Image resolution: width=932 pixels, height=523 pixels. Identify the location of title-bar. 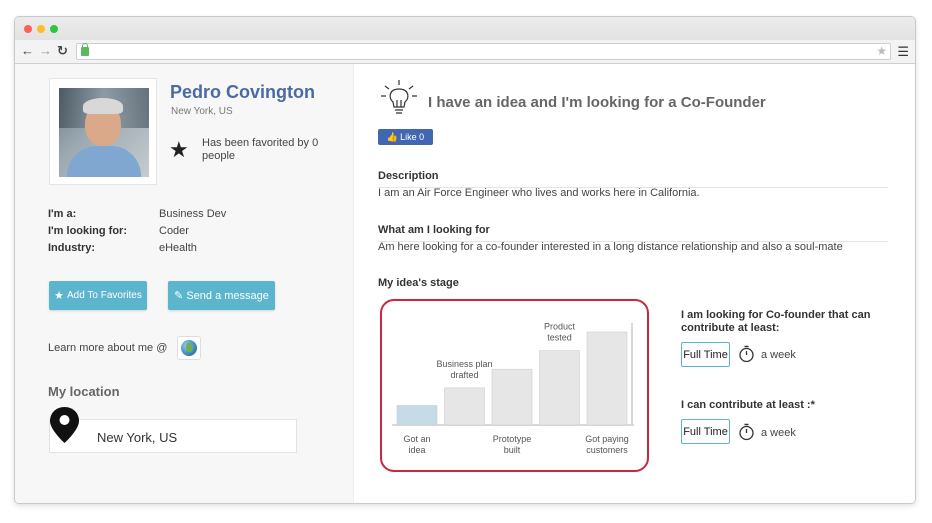
(465, 28).